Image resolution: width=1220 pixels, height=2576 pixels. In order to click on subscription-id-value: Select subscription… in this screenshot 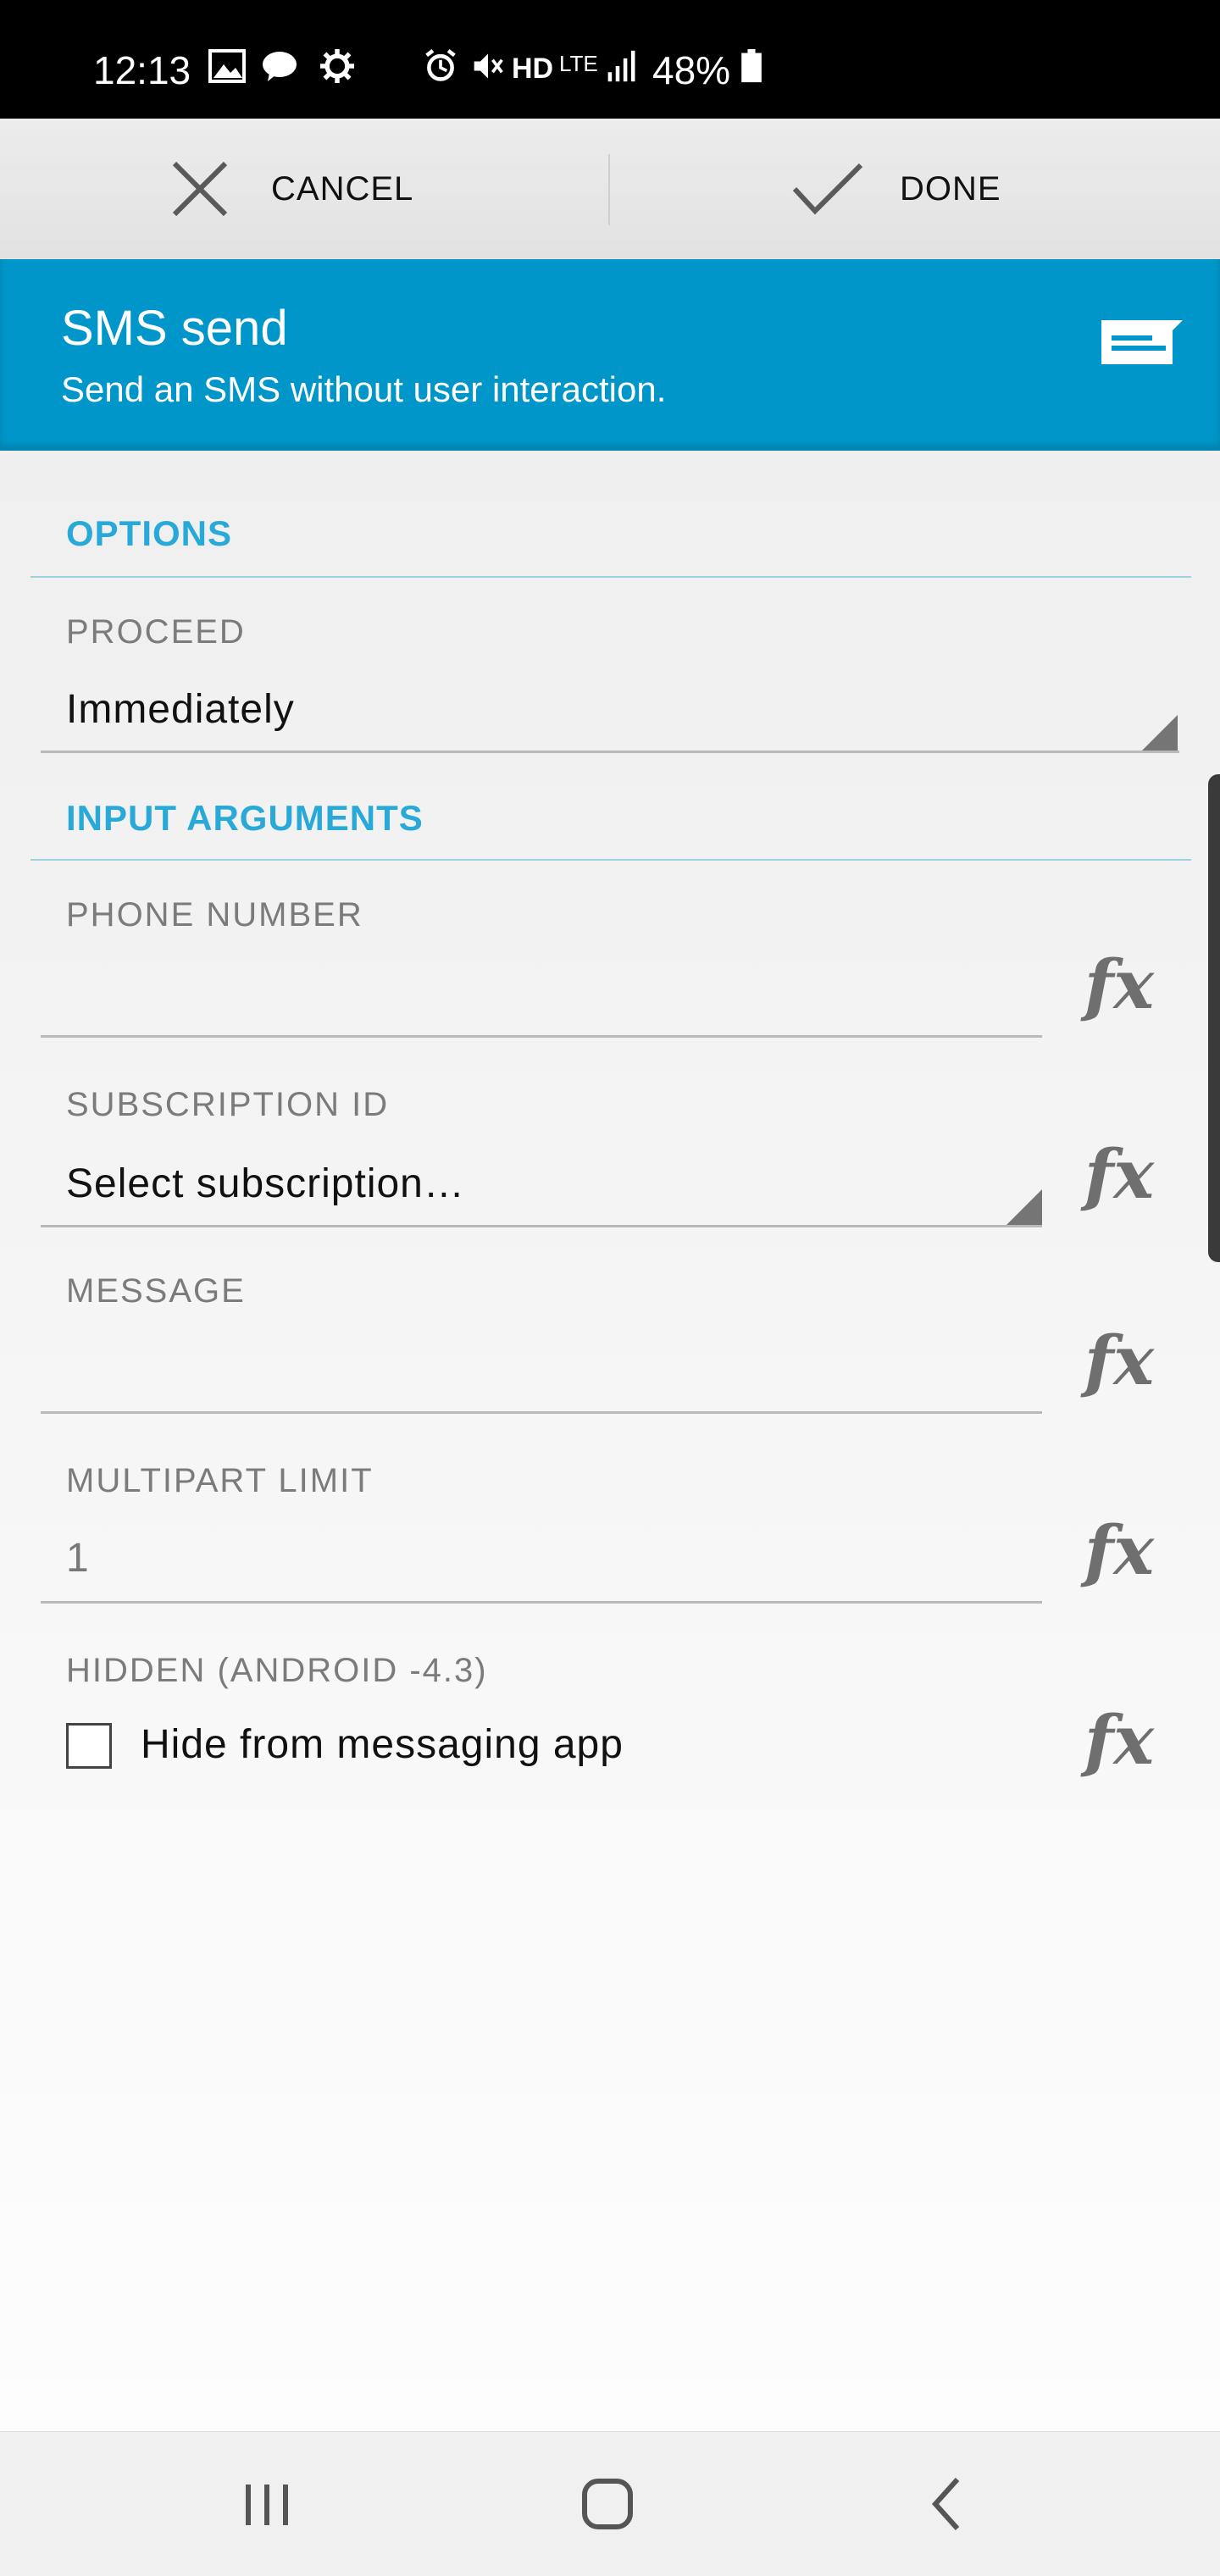, I will do `click(265, 1183)`.